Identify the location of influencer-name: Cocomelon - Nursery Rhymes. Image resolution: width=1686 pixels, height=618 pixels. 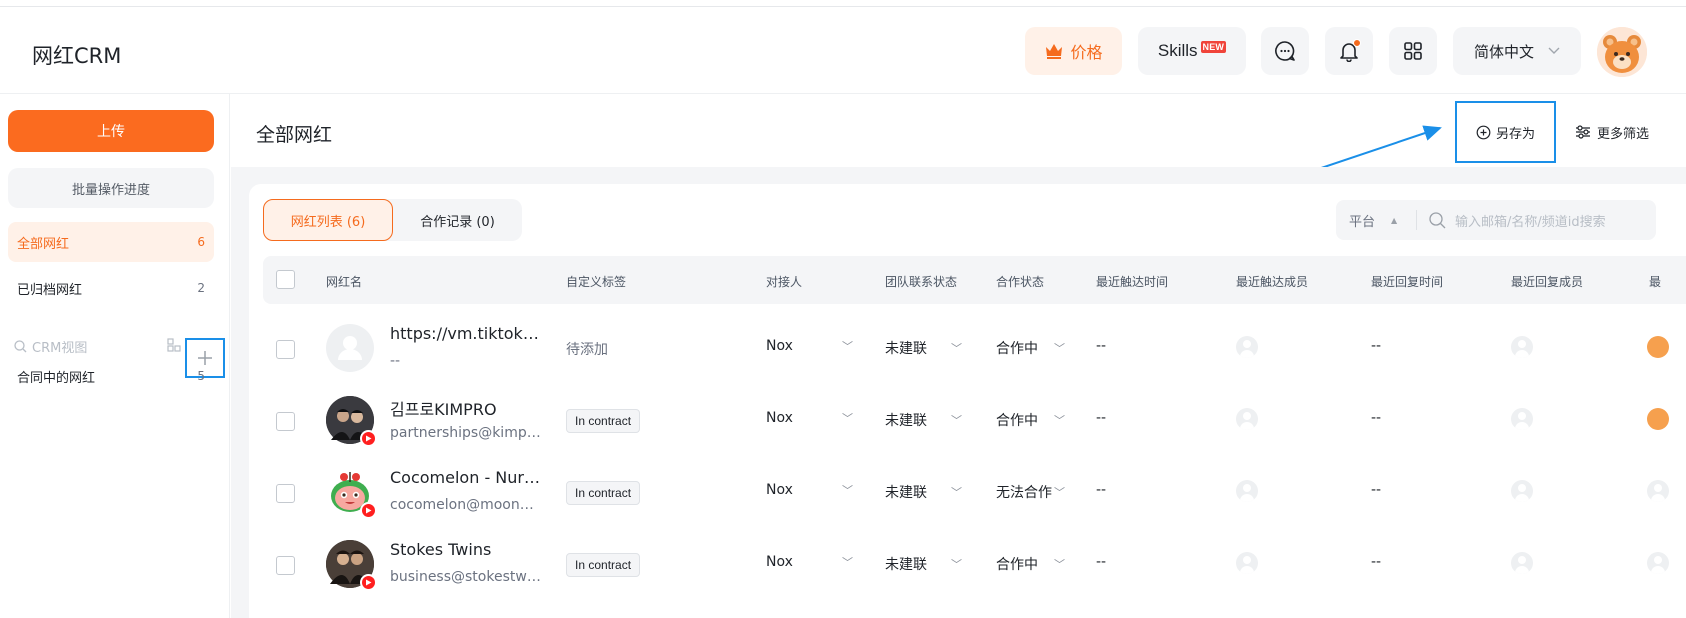
(466, 477).